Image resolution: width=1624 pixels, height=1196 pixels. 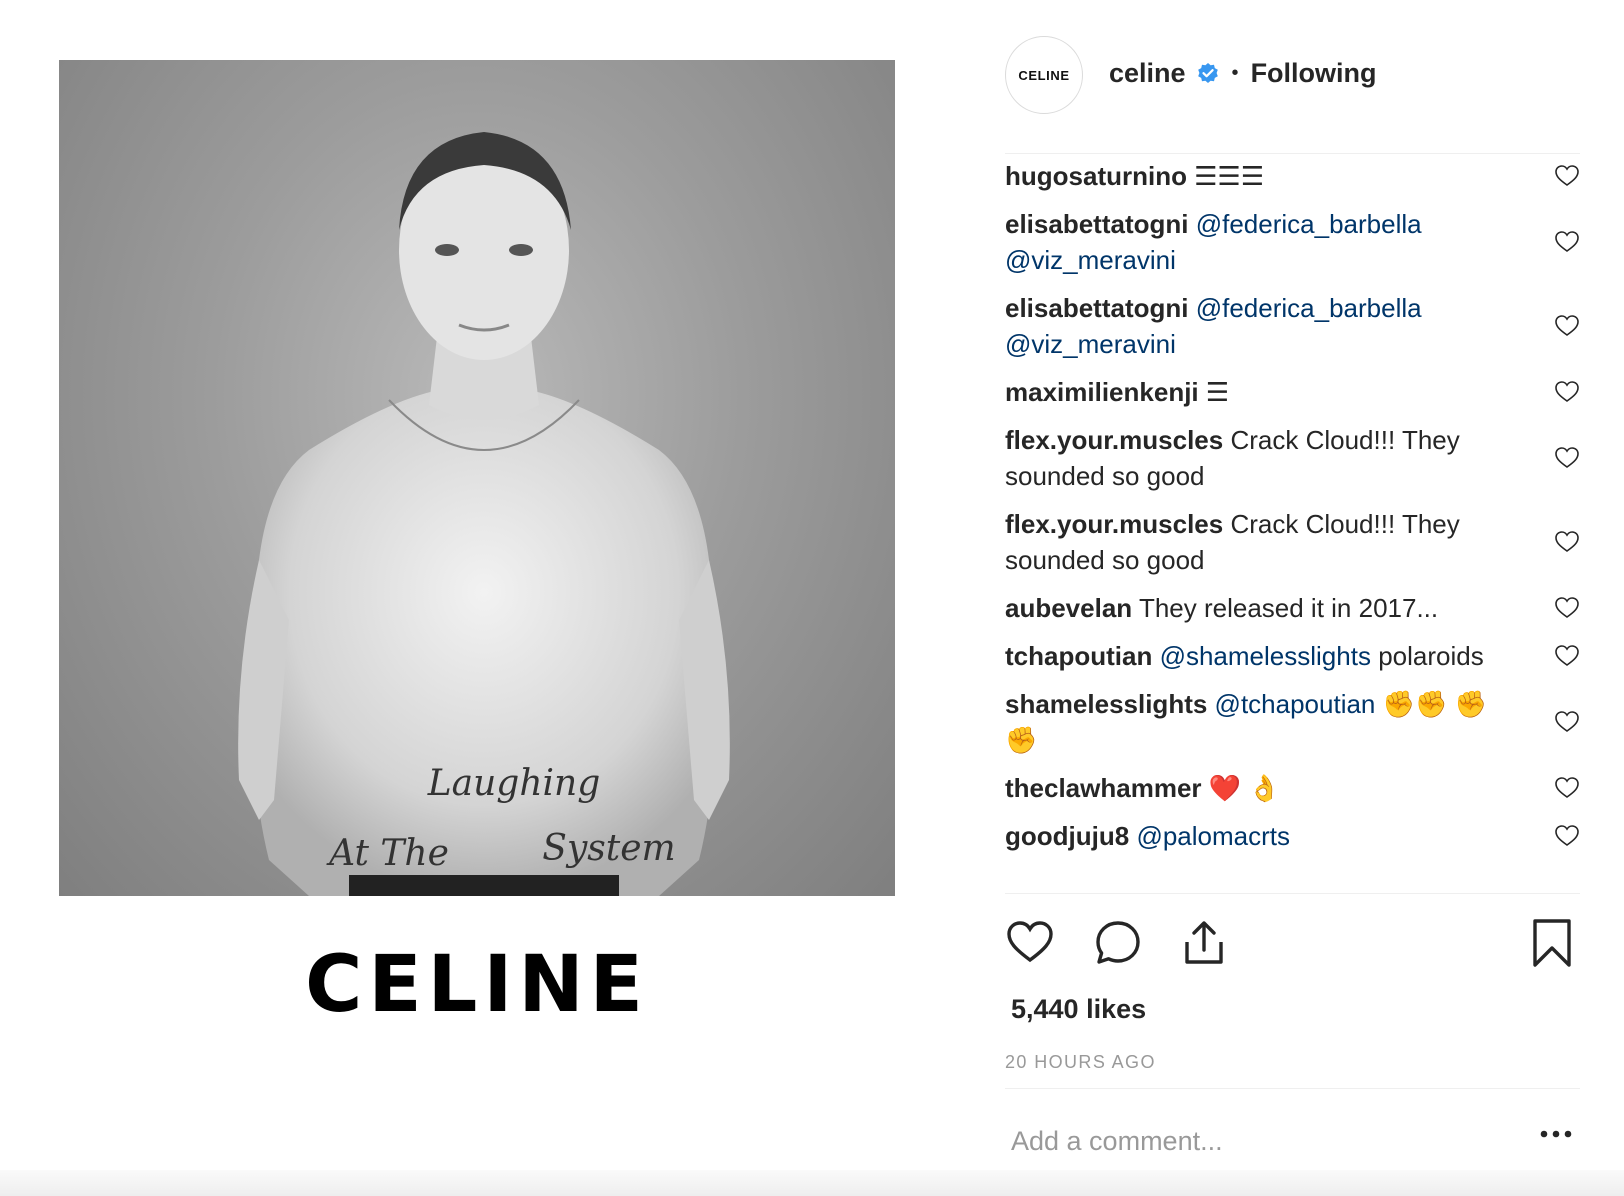 I want to click on post-header: CELINE celine • Following, so click(x=1292, y=76).